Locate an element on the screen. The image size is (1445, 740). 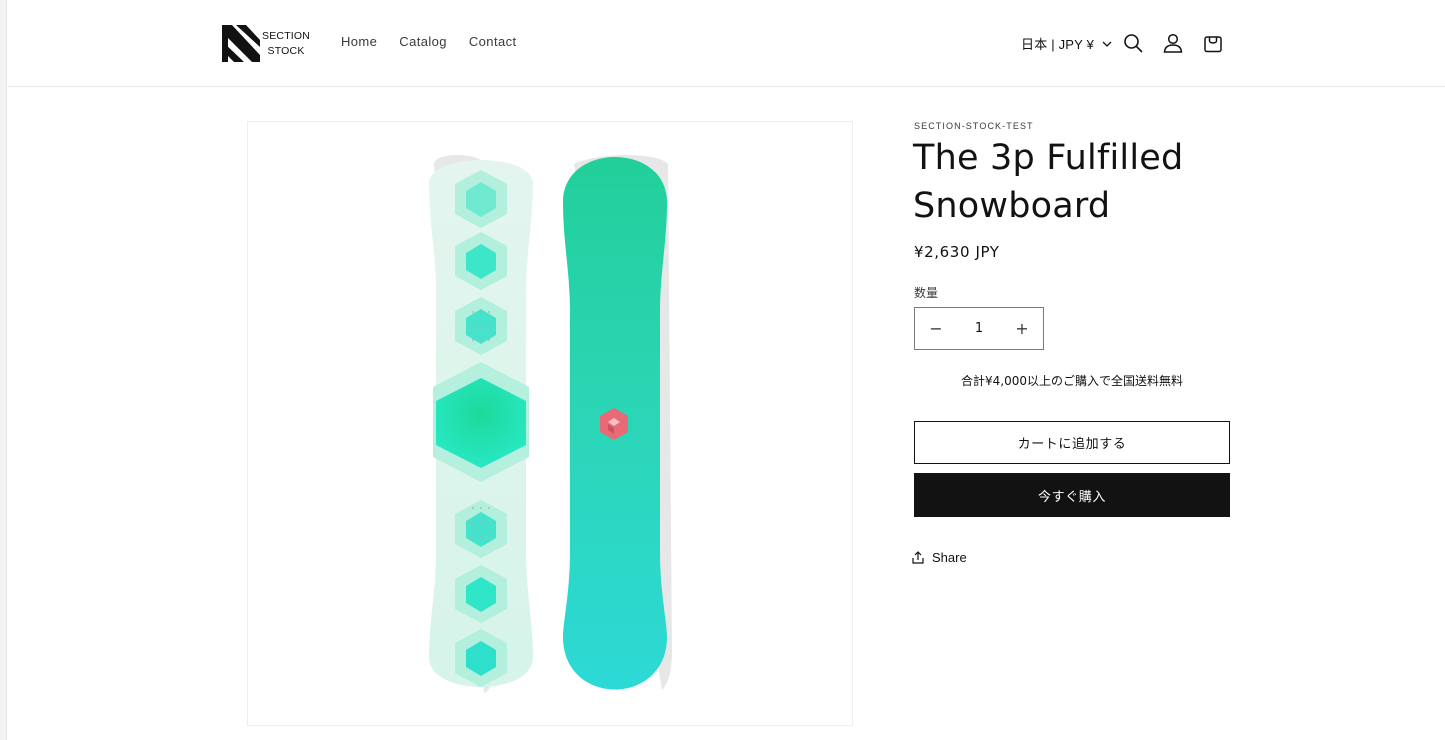
product-title: The 3p Fulfilled Snowboard is located at coordinates (1048, 182).